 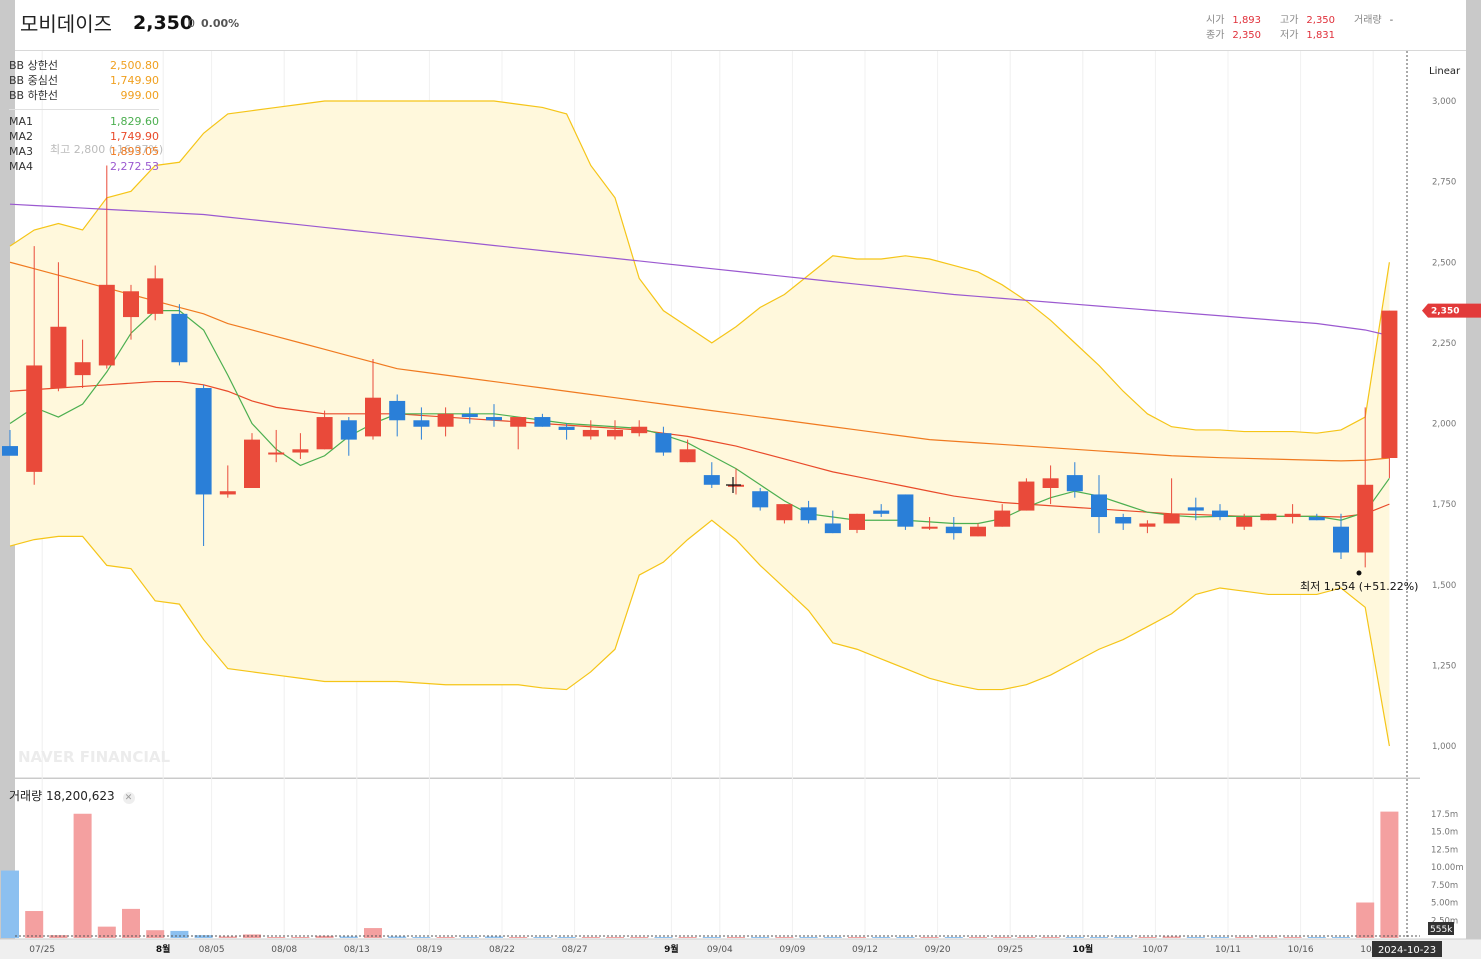 What do you see at coordinates (284, 950) in the screenshot?
I see `x-tick-label: 08/08` at bounding box center [284, 950].